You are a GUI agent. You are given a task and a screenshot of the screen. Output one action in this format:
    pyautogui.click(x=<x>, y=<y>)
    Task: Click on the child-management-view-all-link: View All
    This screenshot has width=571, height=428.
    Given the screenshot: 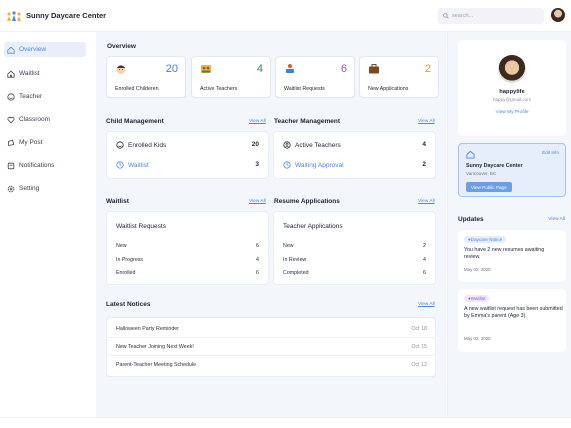 What is the action you would take?
    pyautogui.click(x=257, y=121)
    